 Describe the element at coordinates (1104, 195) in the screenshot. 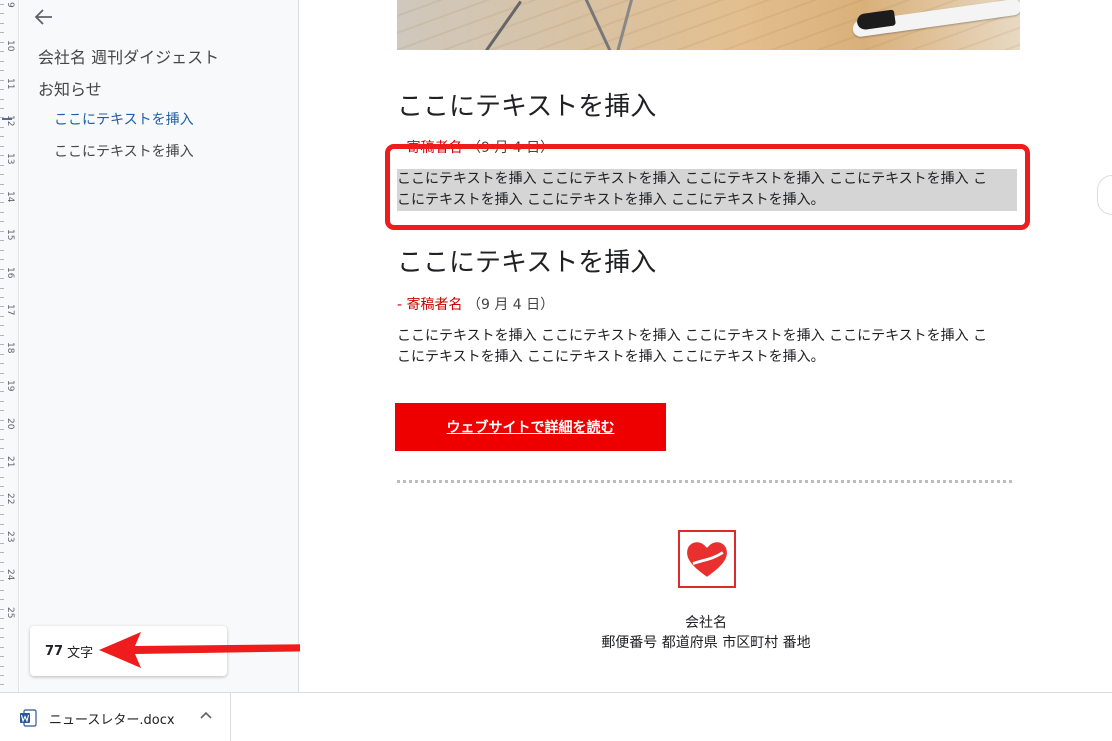

I see `side-panel-toggle` at that location.